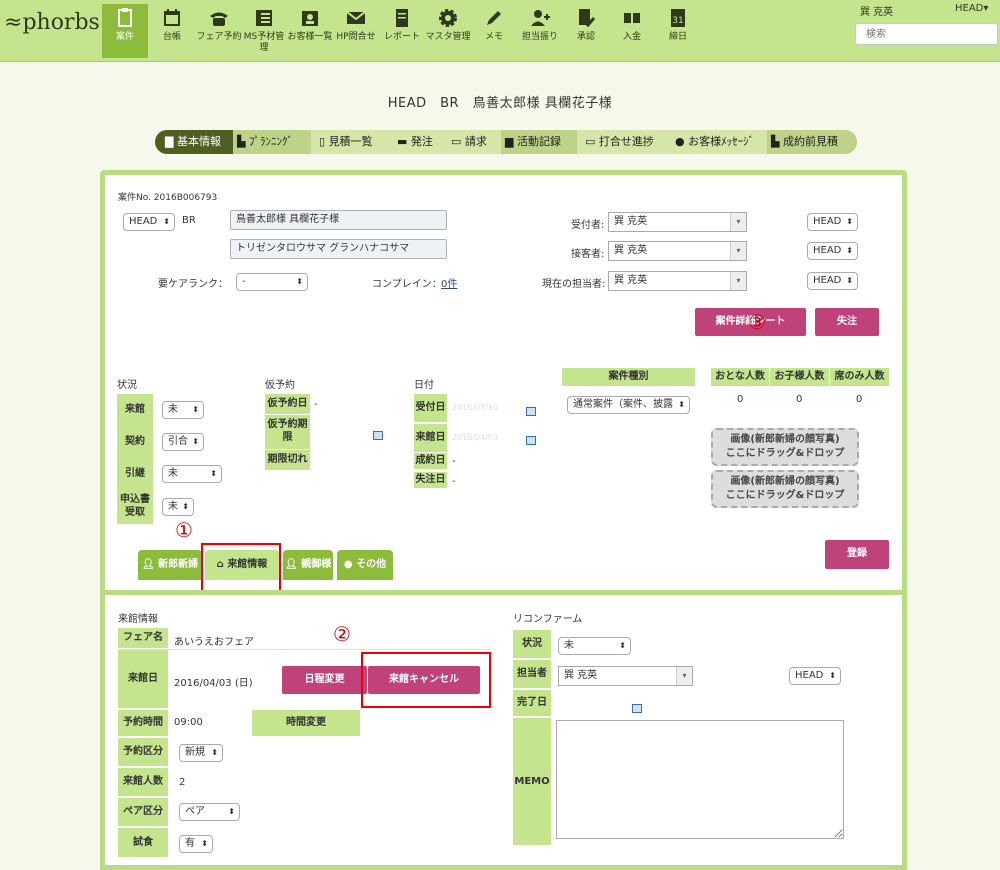  I want to click on nav-item-case: 案件, so click(125, 31).